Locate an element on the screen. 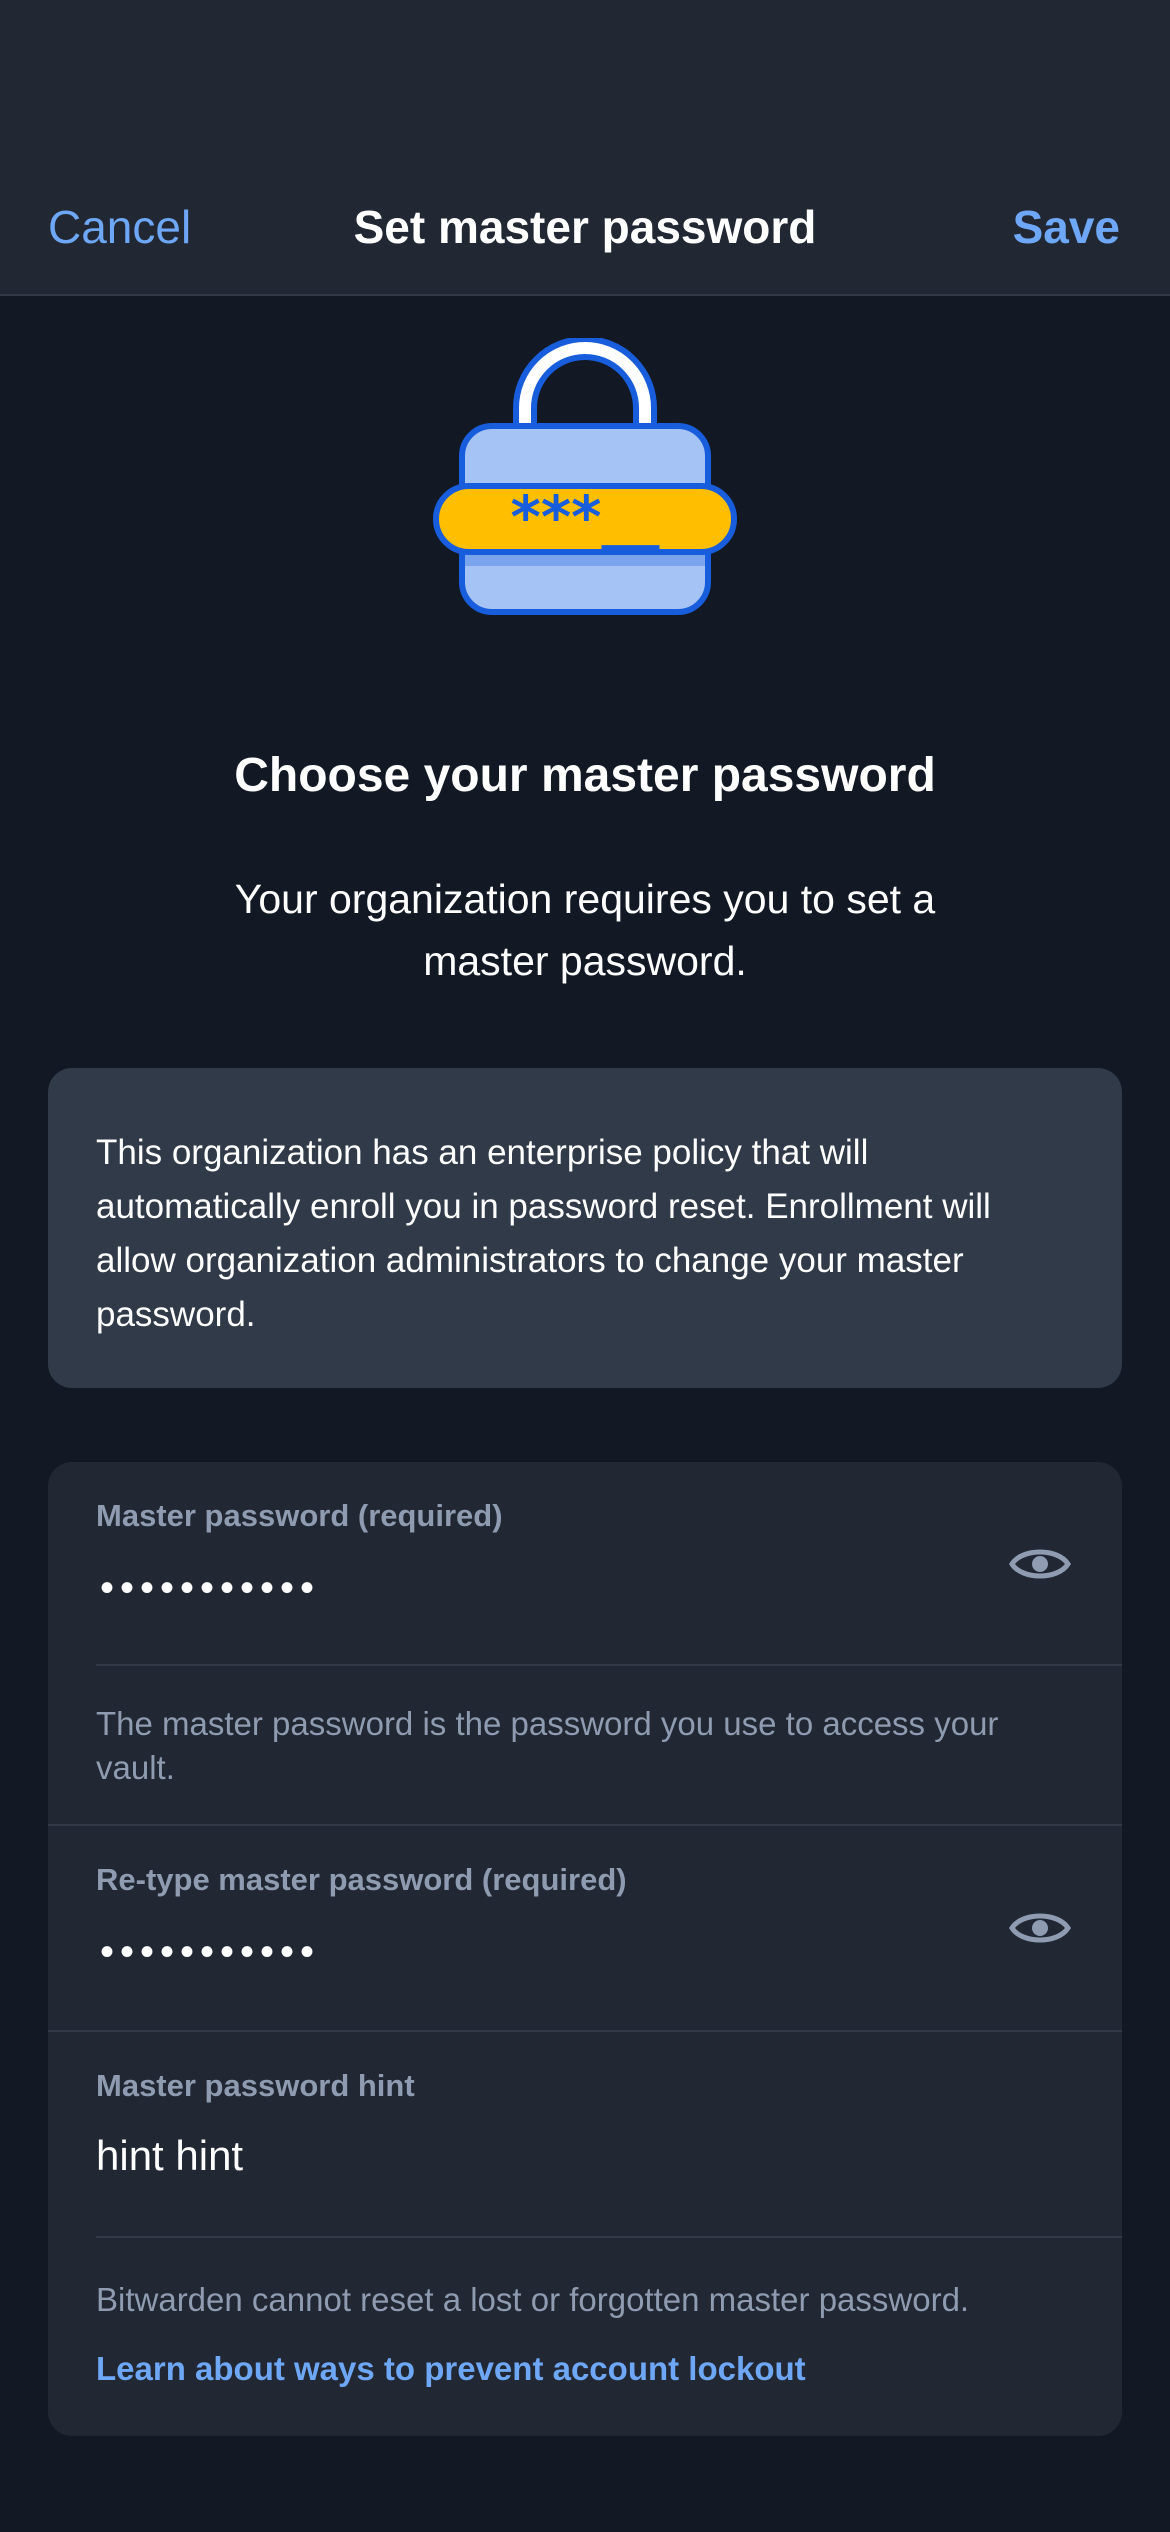 Image resolution: width=1170 pixels, height=2532 pixels. hint-label: Master password hint is located at coordinates (255, 2085).